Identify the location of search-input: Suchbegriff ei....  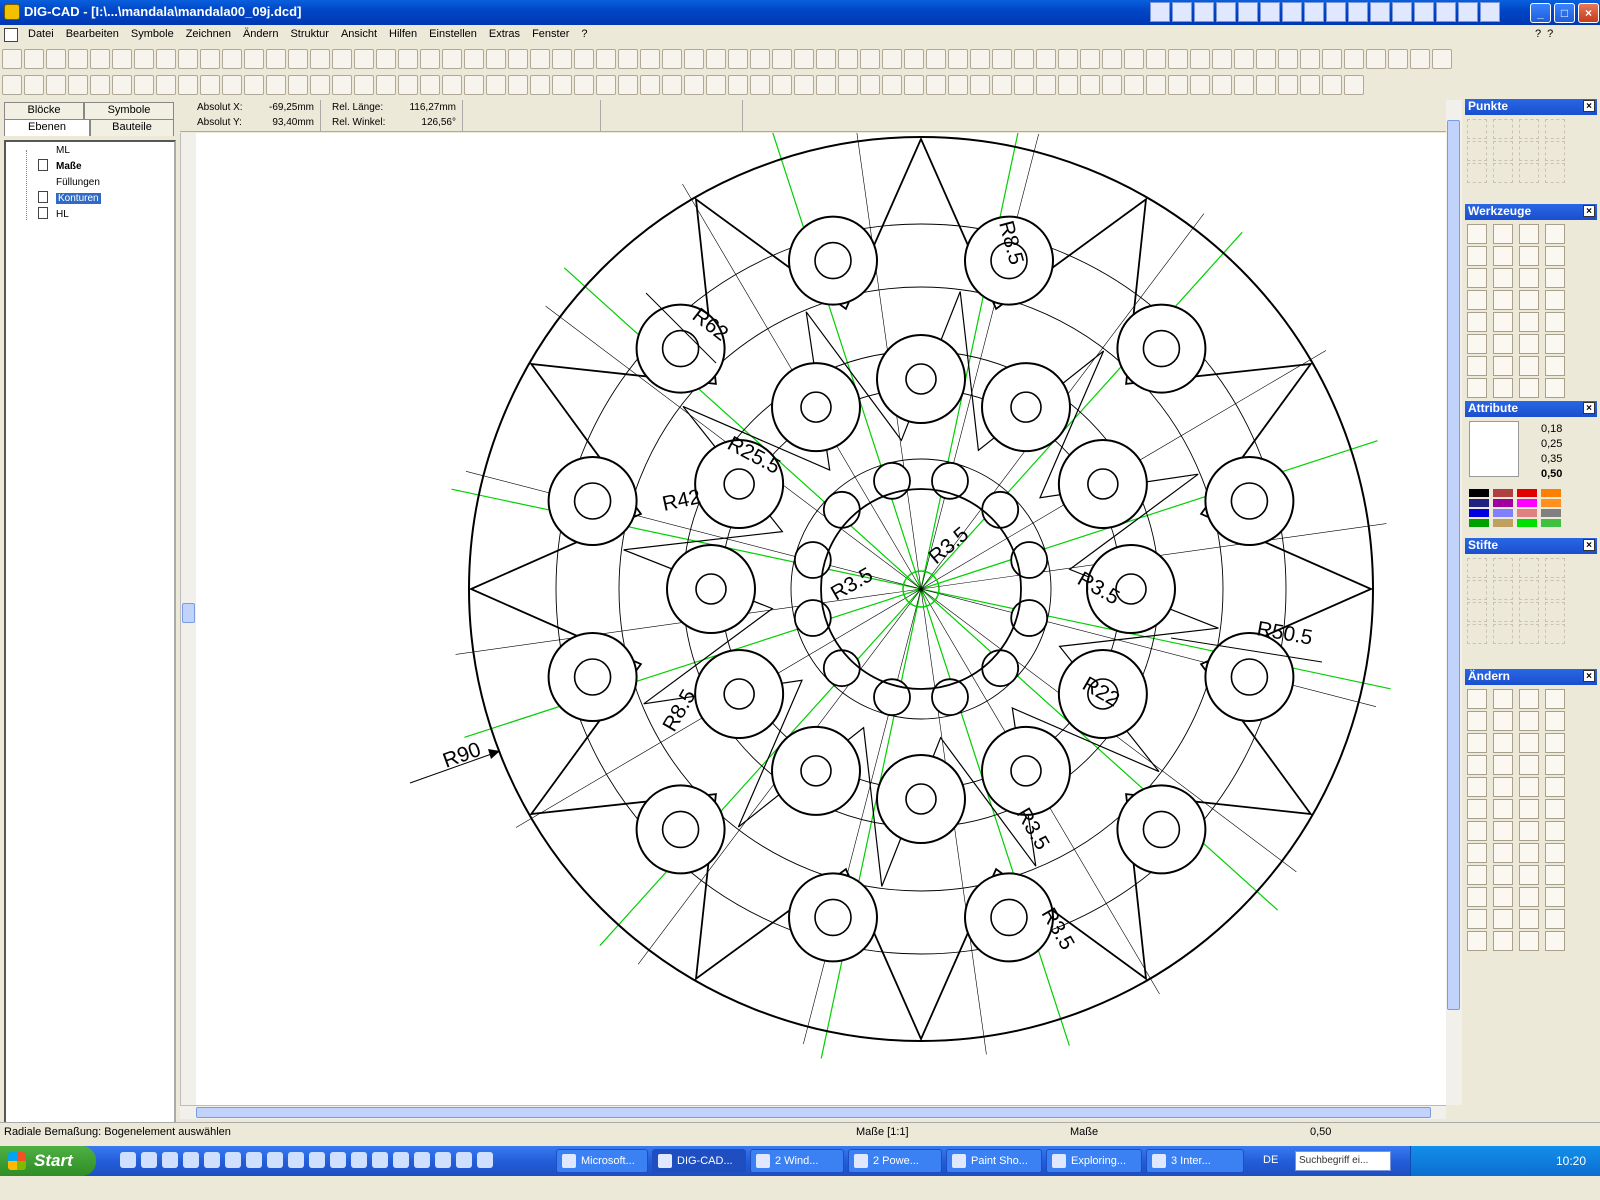
(1343, 1161).